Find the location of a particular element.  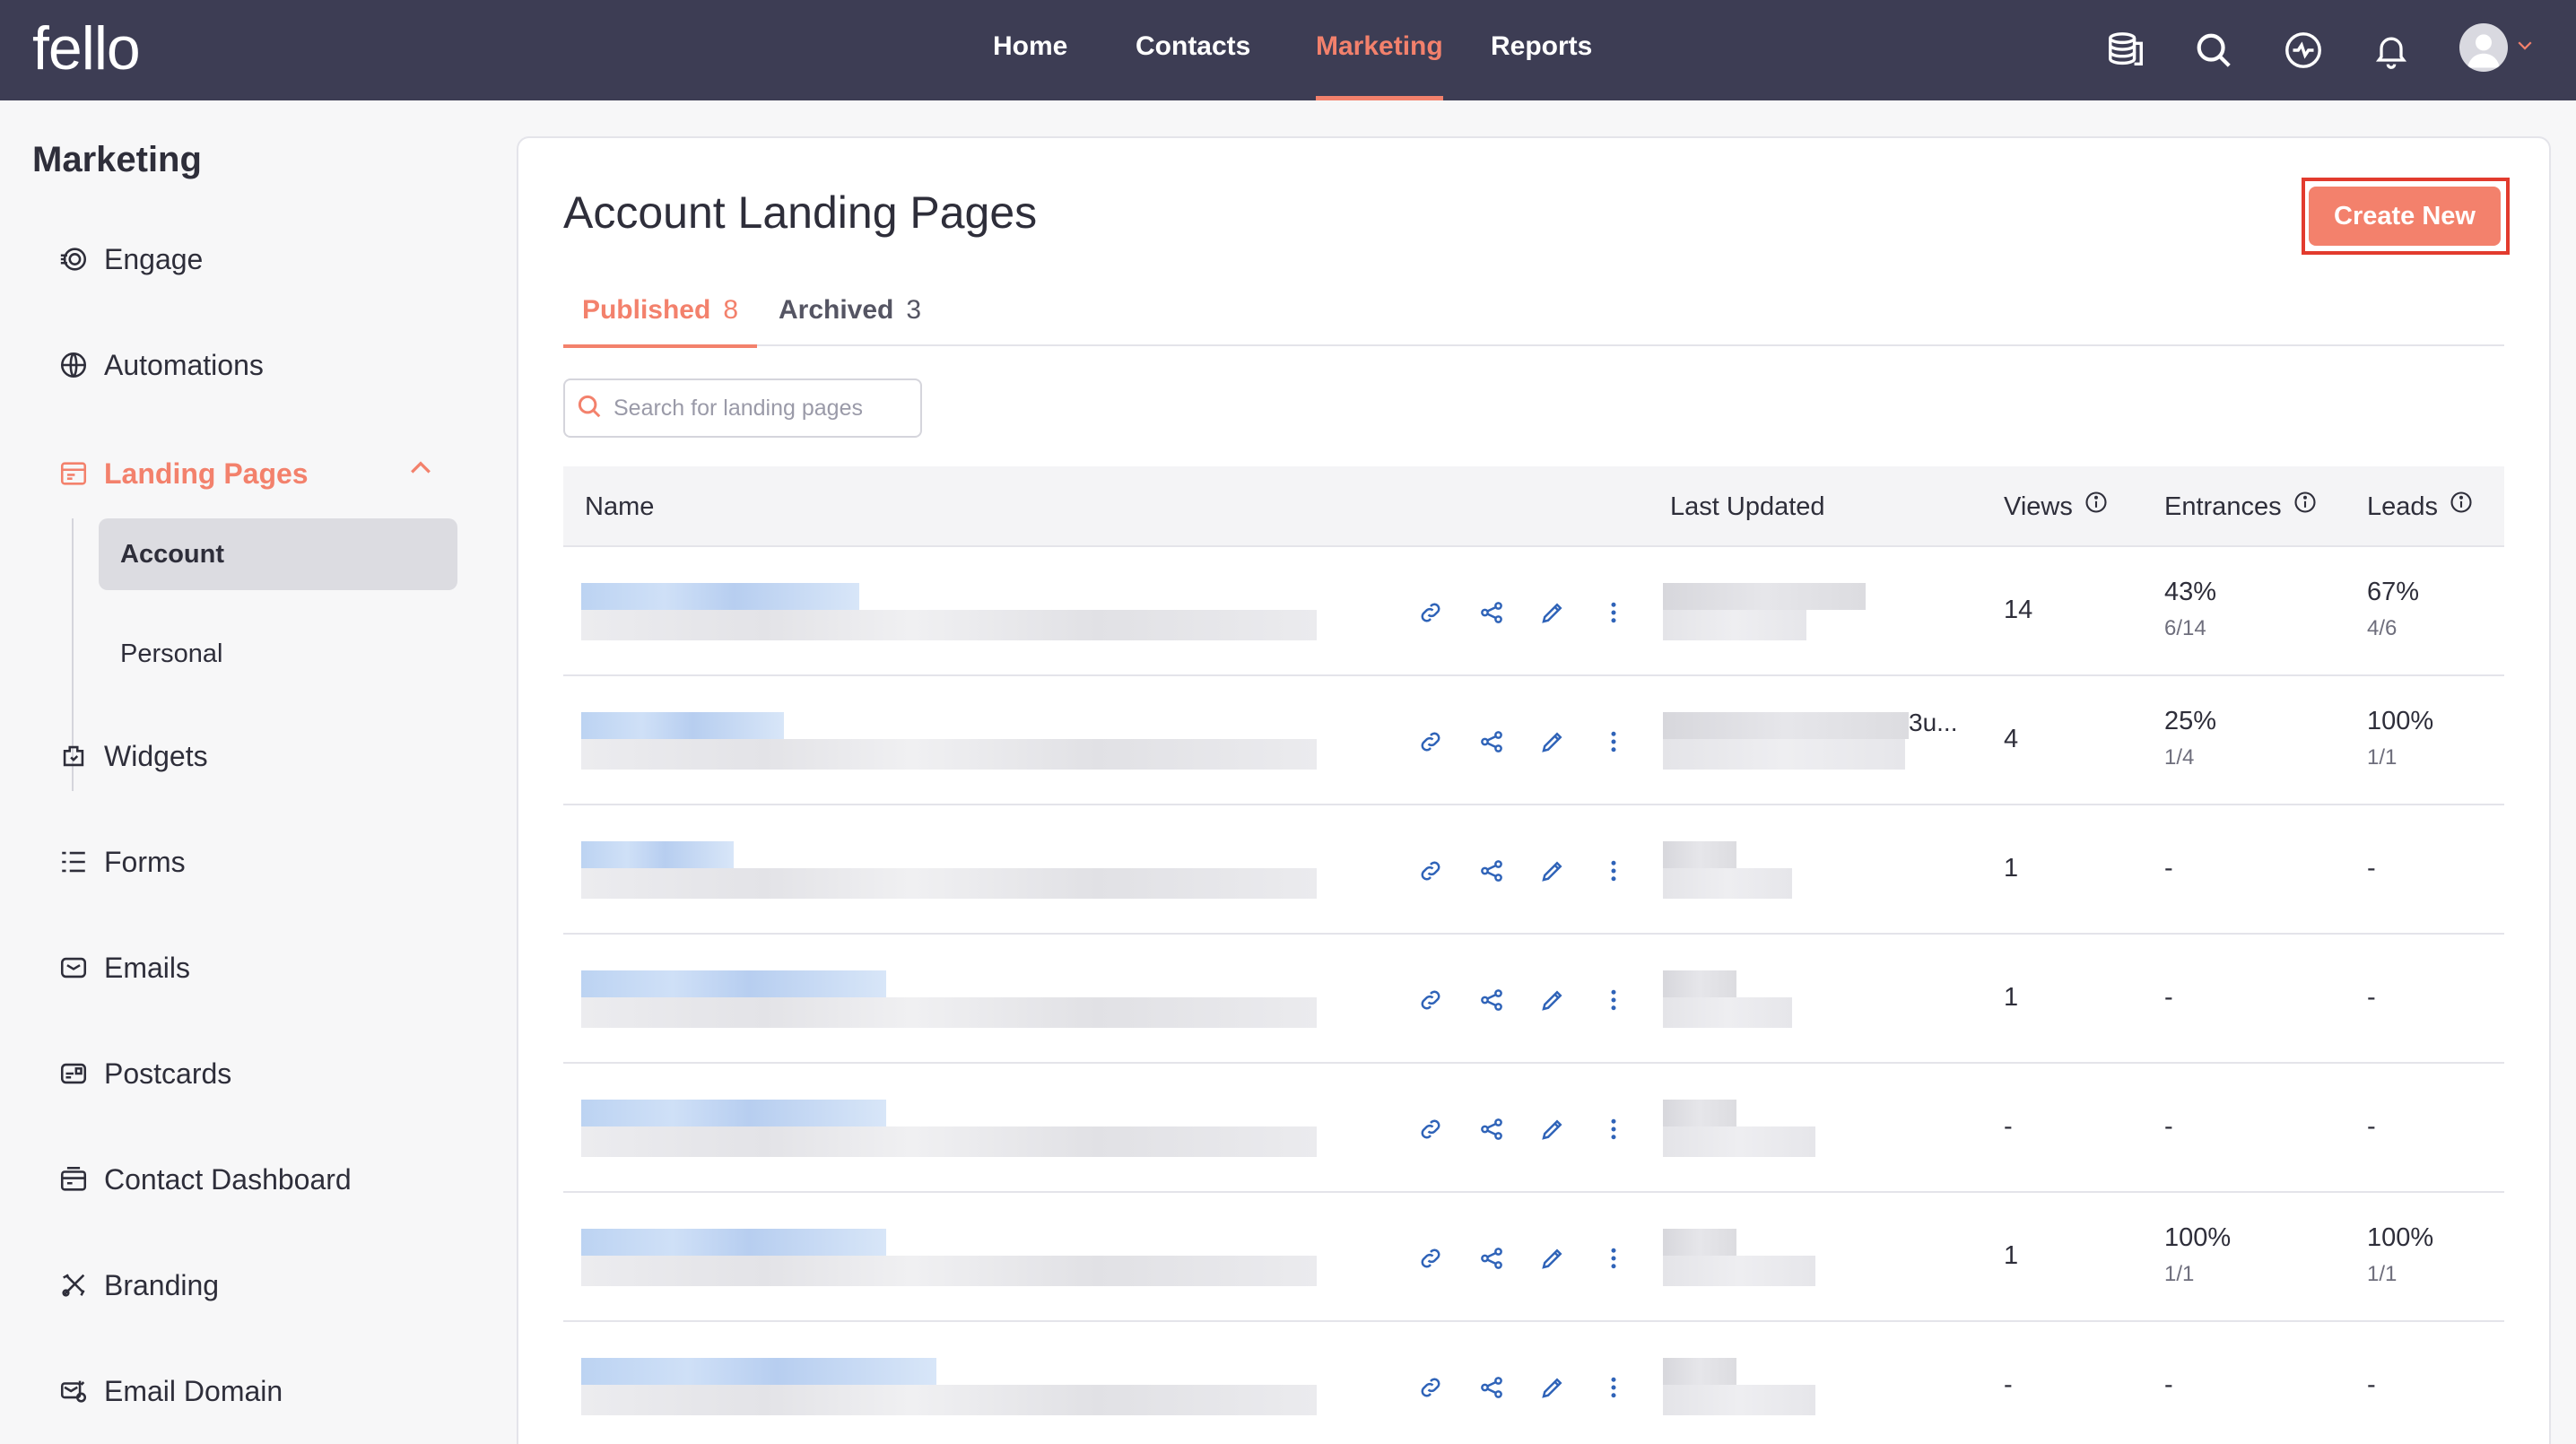

tab-published: Published 8 is located at coordinates (660, 315).